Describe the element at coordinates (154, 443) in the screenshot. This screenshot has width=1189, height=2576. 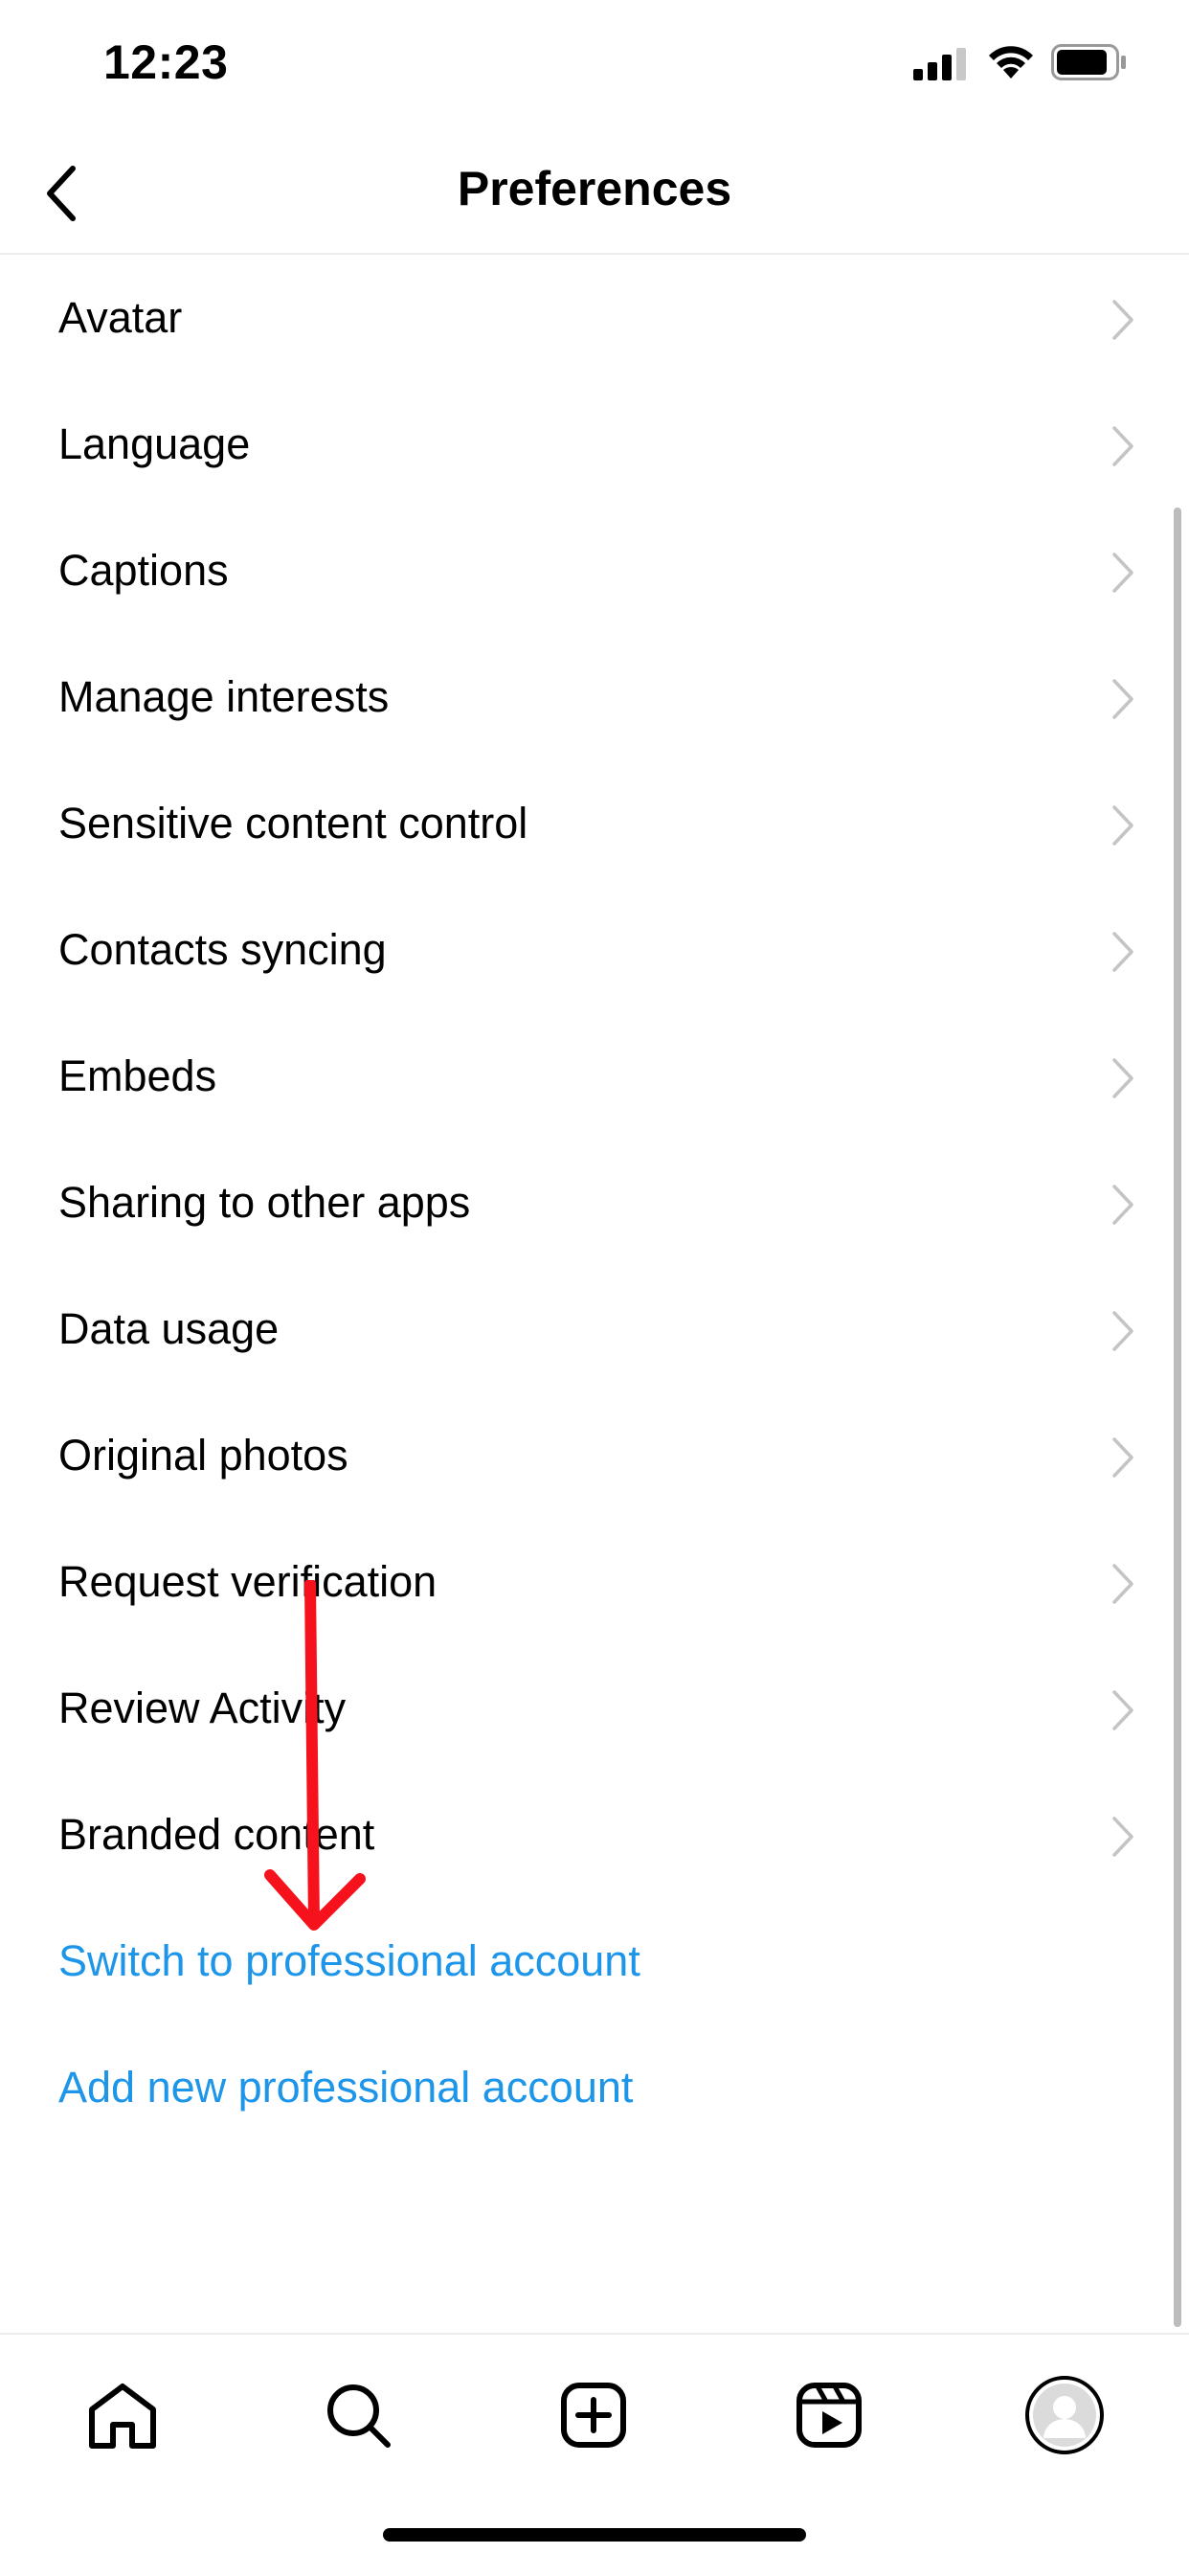
I see `list-item-label: Language` at that location.